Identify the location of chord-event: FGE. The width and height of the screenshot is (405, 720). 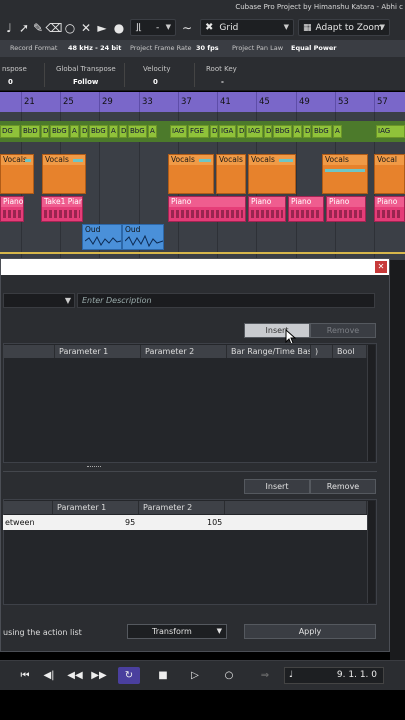
(198, 131).